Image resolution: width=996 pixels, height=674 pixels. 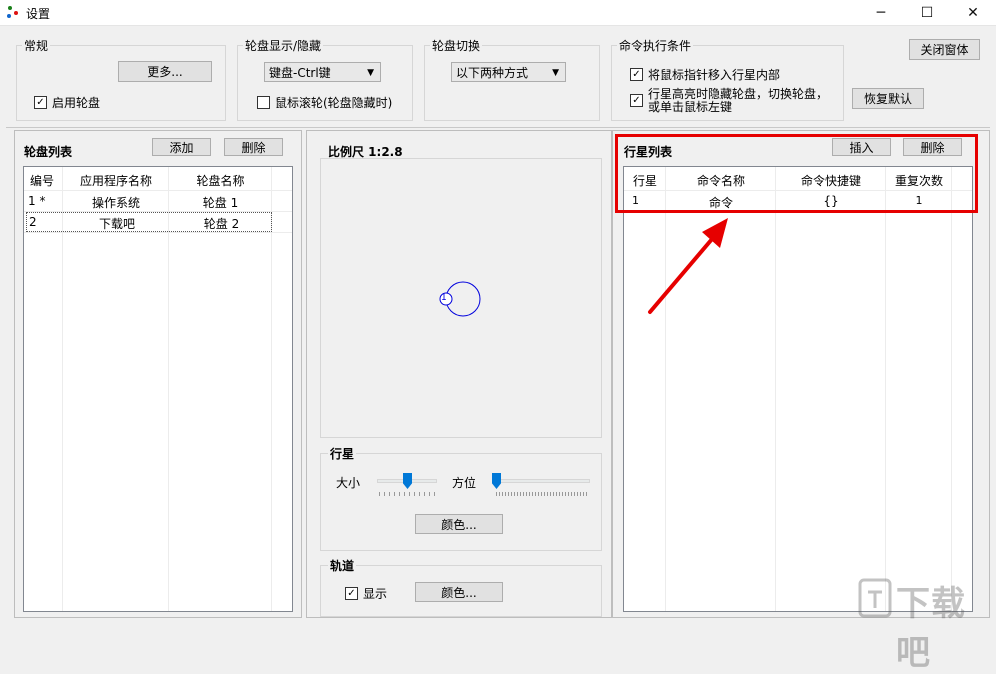 I want to click on highlight-click-checkbox: ✓ 行星高亮时隐藏轮盘，切换轮盘， 或单击鼠标左键, so click(x=729, y=101).